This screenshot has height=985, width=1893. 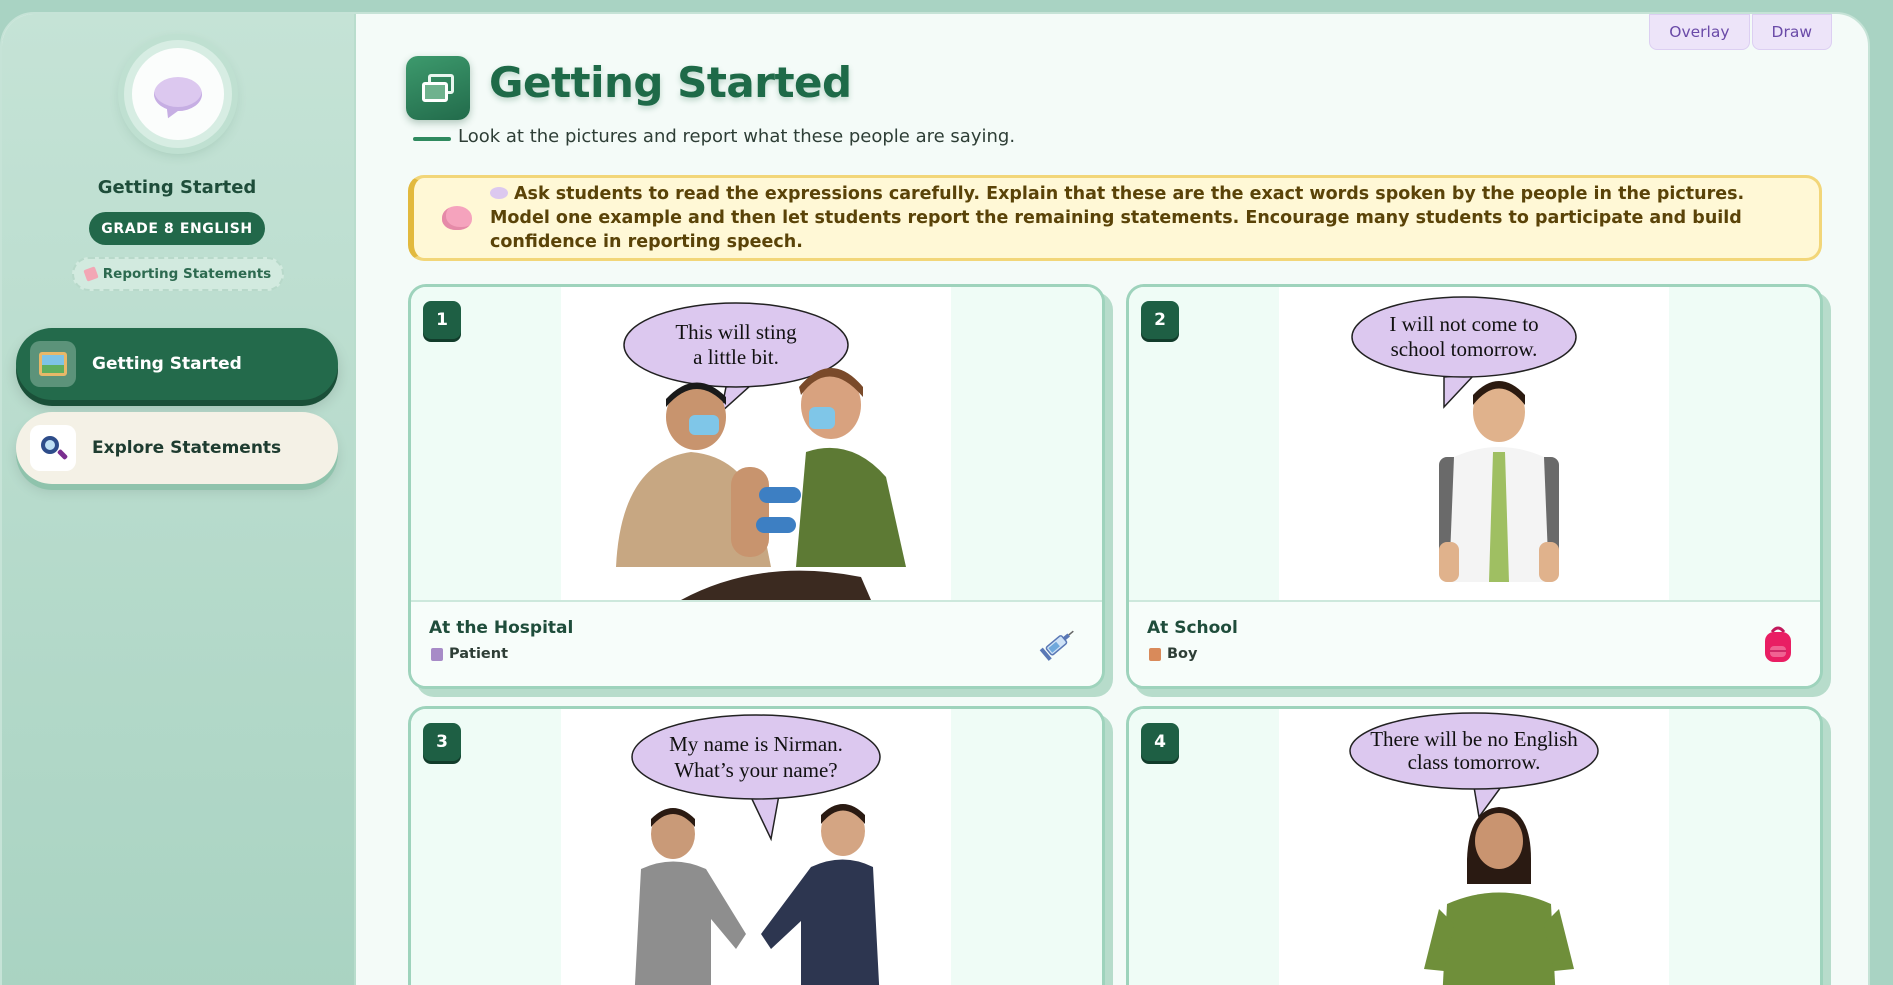 I want to click on brain-icon, so click(x=457, y=218).